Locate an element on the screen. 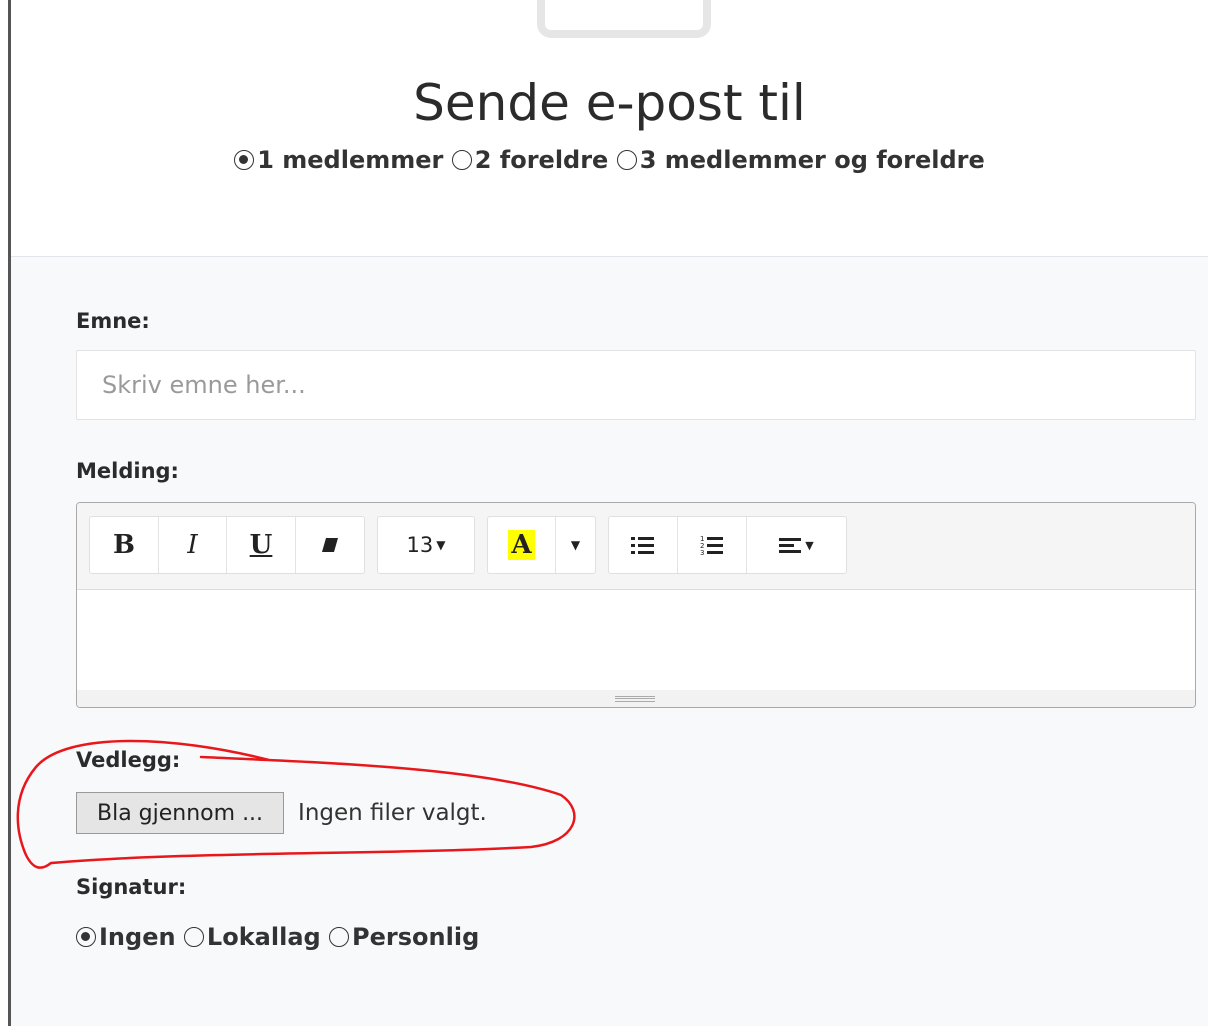  color-button-group: A ▼ is located at coordinates (541, 545).